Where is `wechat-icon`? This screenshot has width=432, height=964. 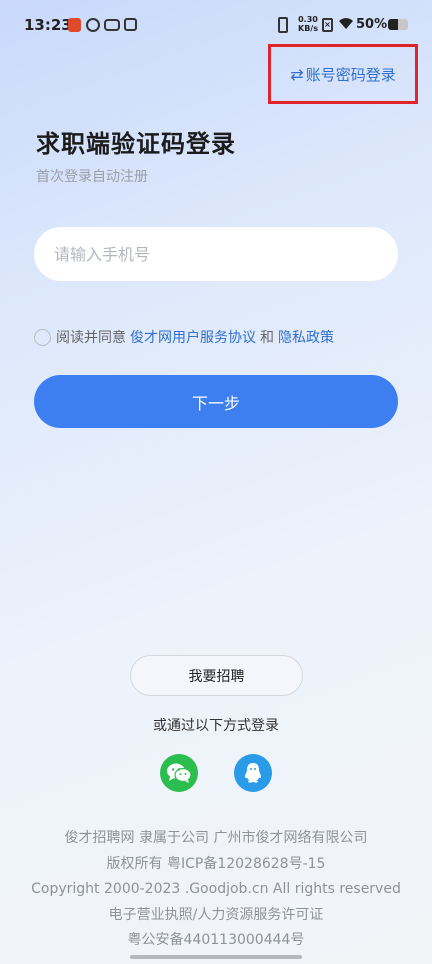
wechat-icon is located at coordinates (179, 773).